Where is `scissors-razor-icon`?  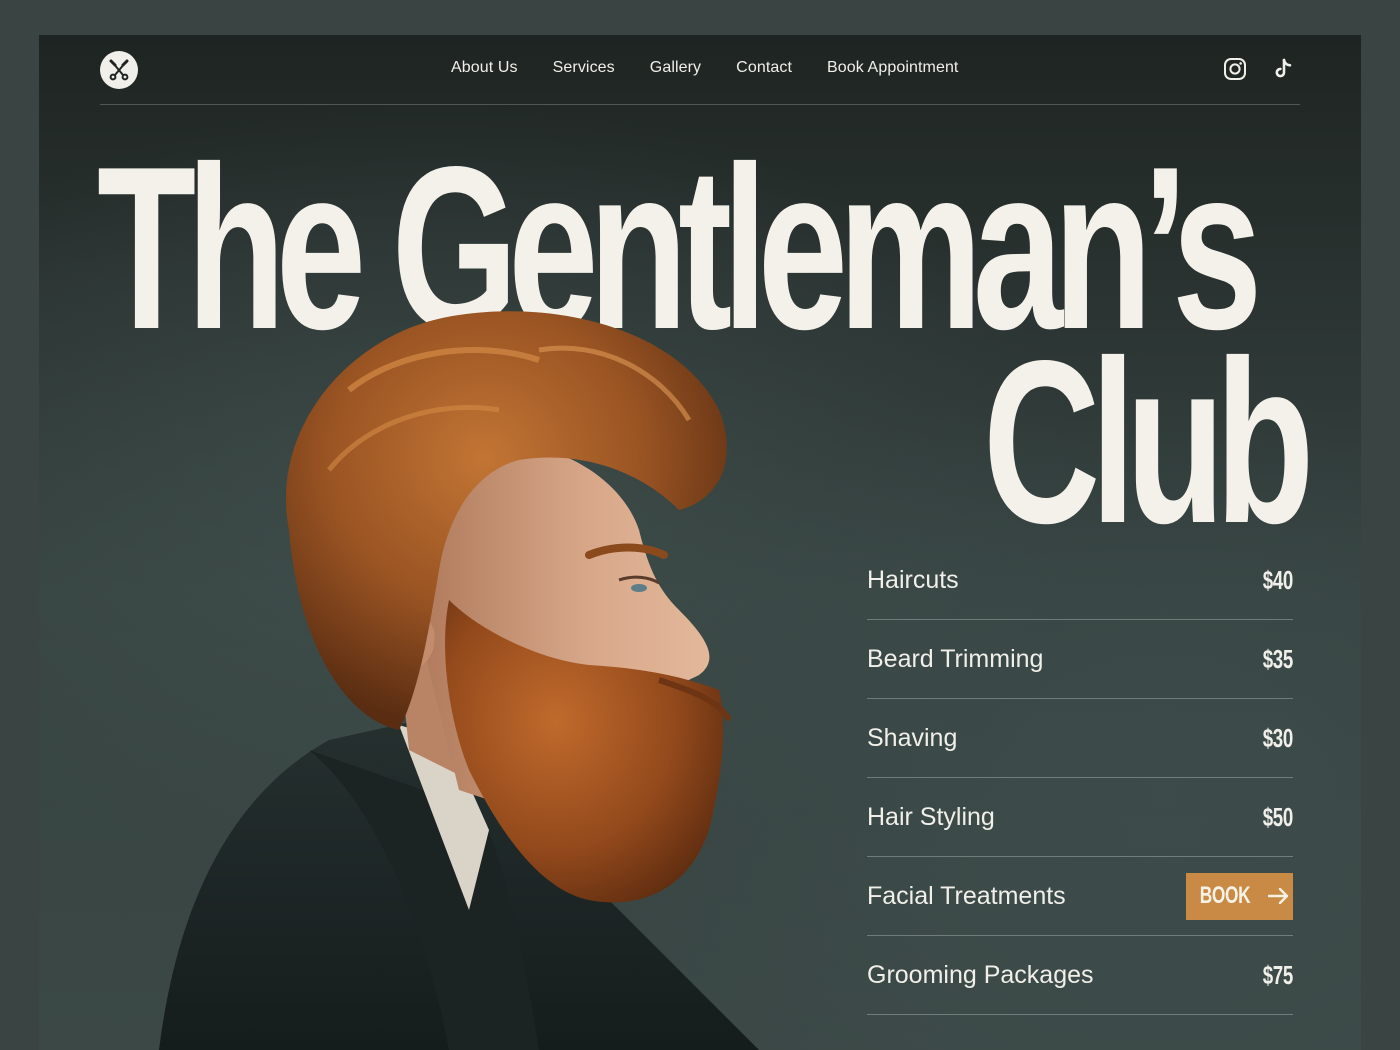 scissors-razor-icon is located at coordinates (119, 70).